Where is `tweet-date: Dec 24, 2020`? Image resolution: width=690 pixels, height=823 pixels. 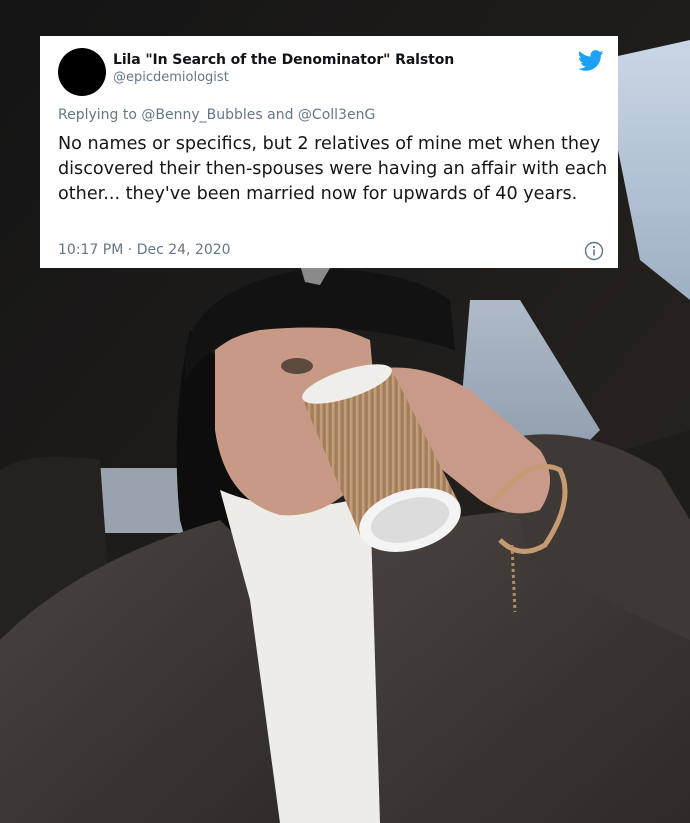 tweet-date: Dec 24, 2020 is located at coordinates (183, 250).